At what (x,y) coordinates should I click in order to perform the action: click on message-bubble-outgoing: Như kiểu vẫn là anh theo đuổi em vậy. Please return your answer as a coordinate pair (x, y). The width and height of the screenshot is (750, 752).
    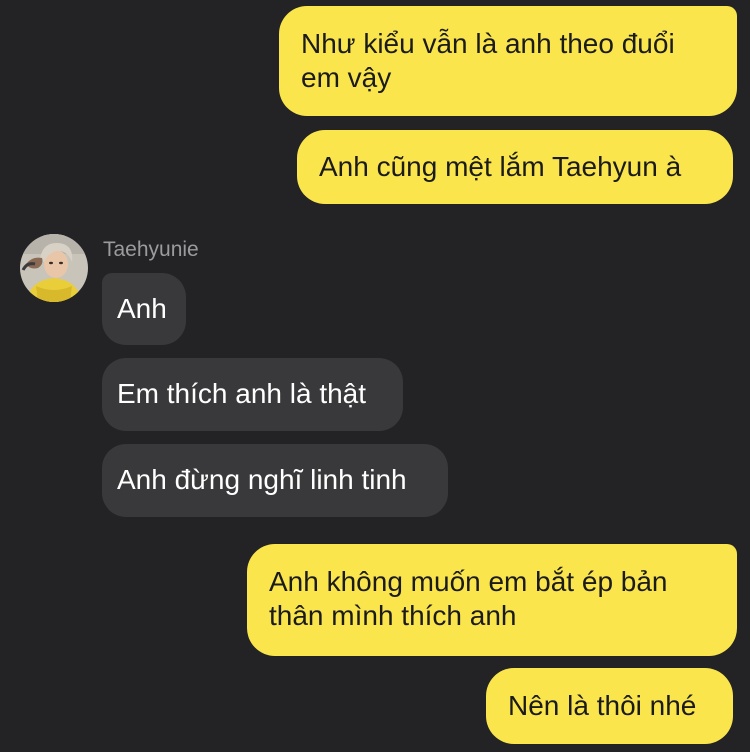
    Looking at the image, I should click on (508, 61).